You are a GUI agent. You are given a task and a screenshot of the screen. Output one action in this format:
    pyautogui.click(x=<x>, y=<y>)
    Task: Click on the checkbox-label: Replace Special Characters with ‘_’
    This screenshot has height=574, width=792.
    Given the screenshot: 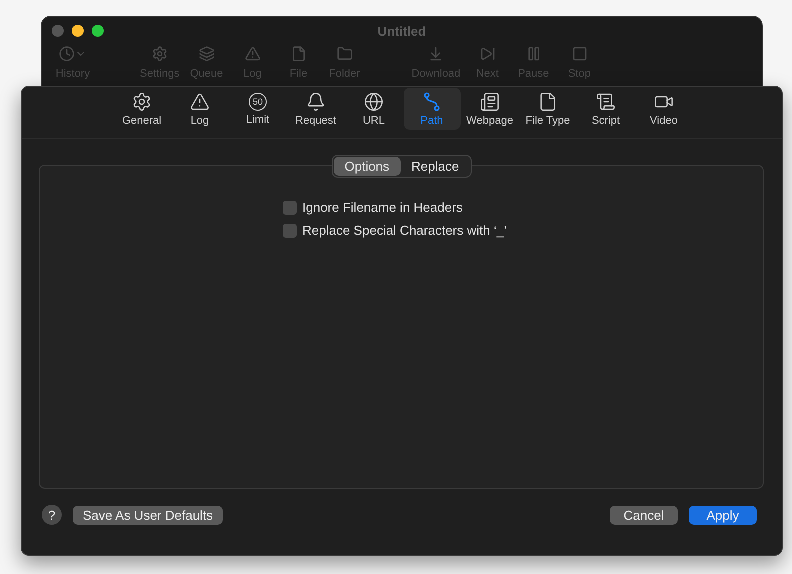 What is the action you would take?
    pyautogui.click(x=404, y=230)
    